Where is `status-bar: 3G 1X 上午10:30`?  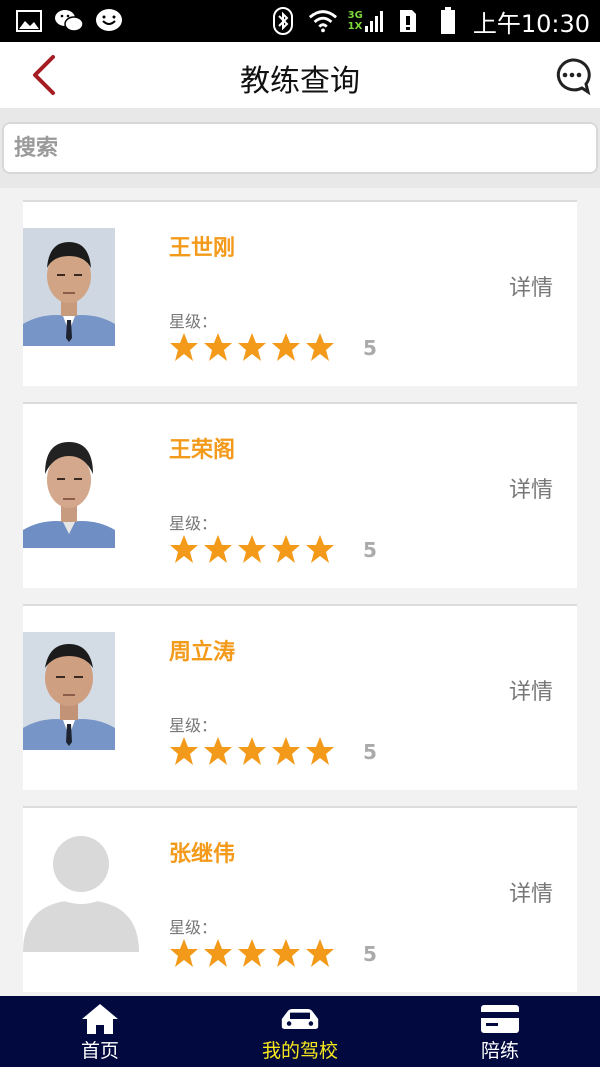 status-bar: 3G 1X 上午10:30 is located at coordinates (300, 21).